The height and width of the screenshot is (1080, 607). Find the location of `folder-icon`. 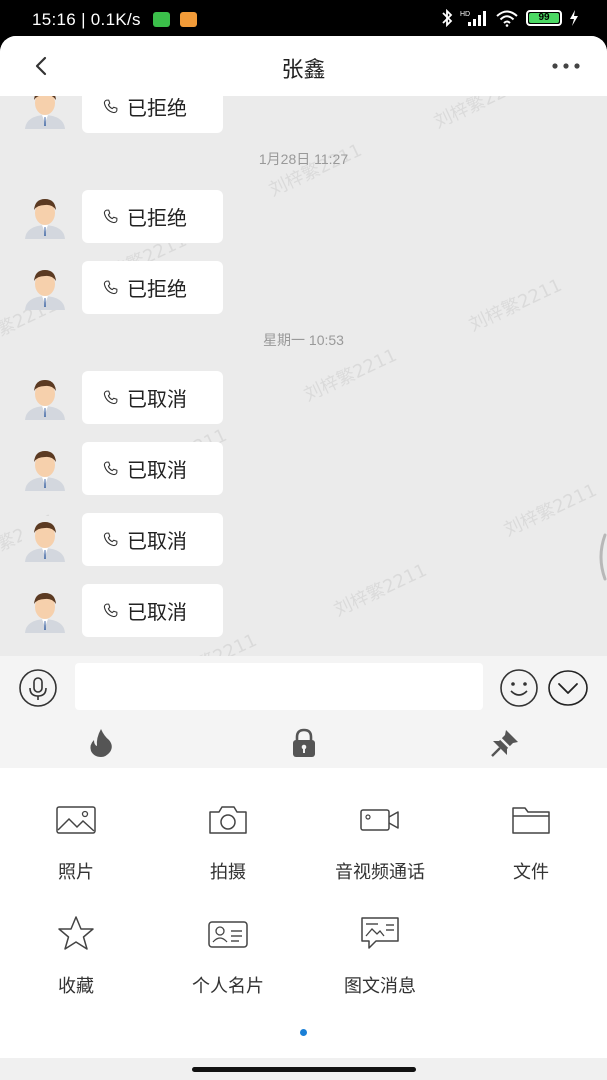

folder-icon is located at coordinates (531, 820).